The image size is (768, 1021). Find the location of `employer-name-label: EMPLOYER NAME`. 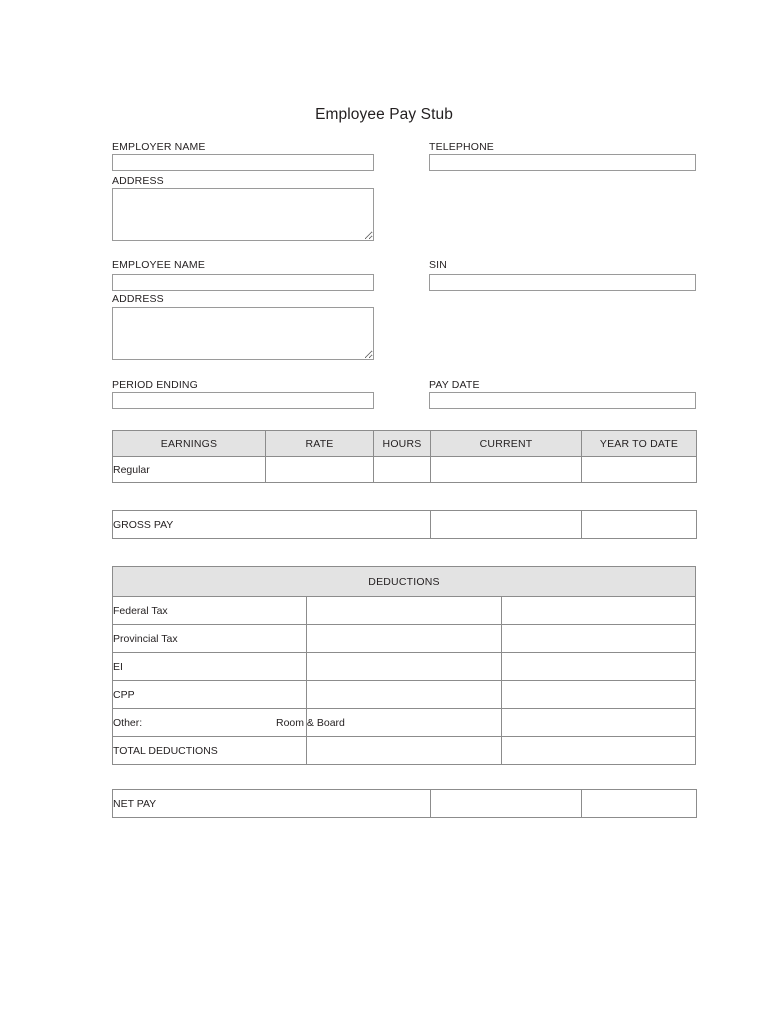

employer-name-label: EMPLOYER NAME is located at coordinates (159, 147).